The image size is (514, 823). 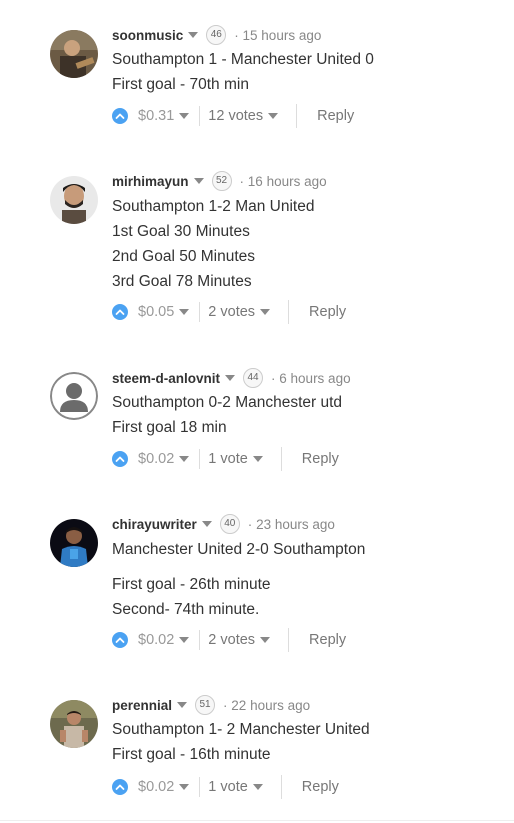 What do you see at coordinates (191, 754) in the screenshot?
I see `comment-line: First goal - 16th minute` at bounding box center [191, 754].